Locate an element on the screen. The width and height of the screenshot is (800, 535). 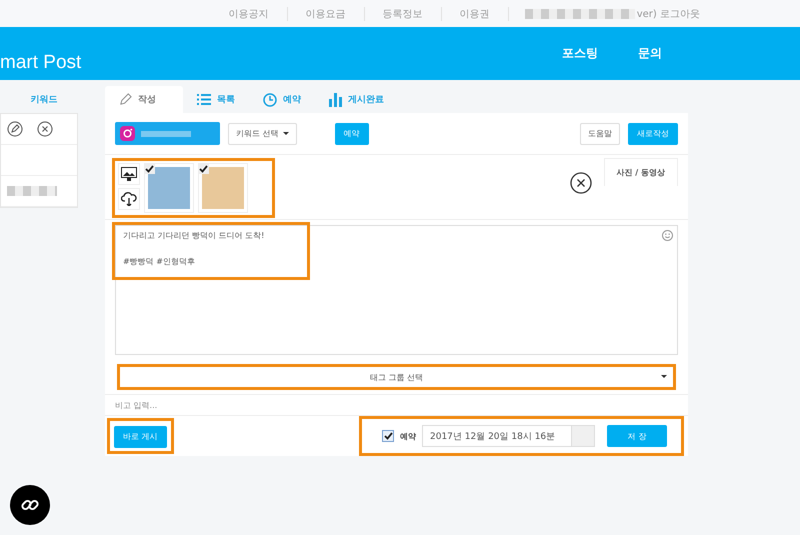
help-button: 도움말 is located at coordinates (600, 133).